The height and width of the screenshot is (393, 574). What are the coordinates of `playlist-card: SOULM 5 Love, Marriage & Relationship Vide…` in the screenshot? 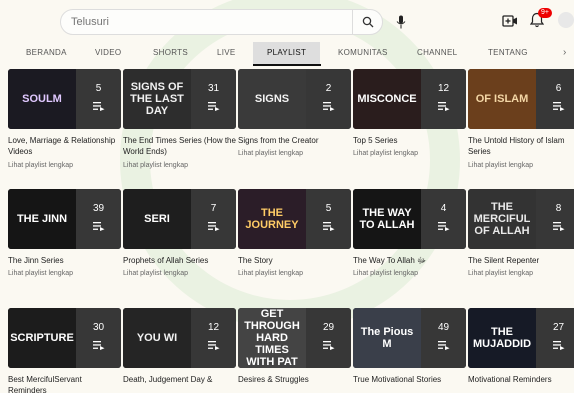 It's located at (64, 124).